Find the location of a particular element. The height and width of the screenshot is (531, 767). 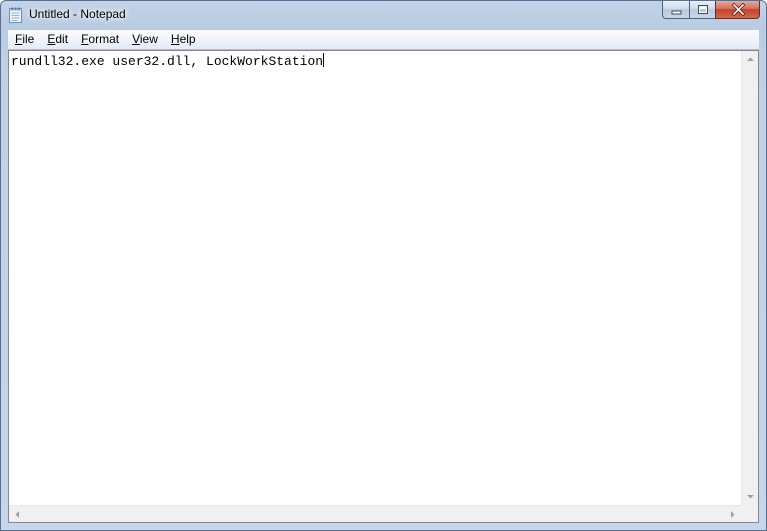

scroll-up-arrow-icon is located at coordinates (750, 59).